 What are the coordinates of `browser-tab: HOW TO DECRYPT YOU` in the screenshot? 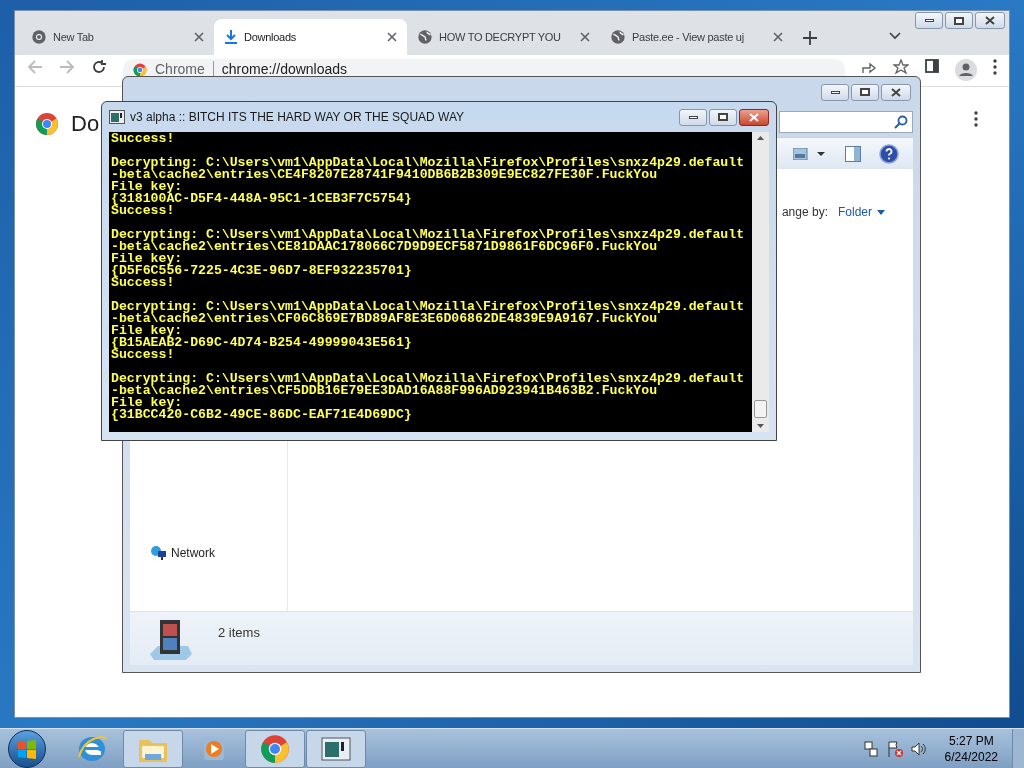 It's located at (503, 37).